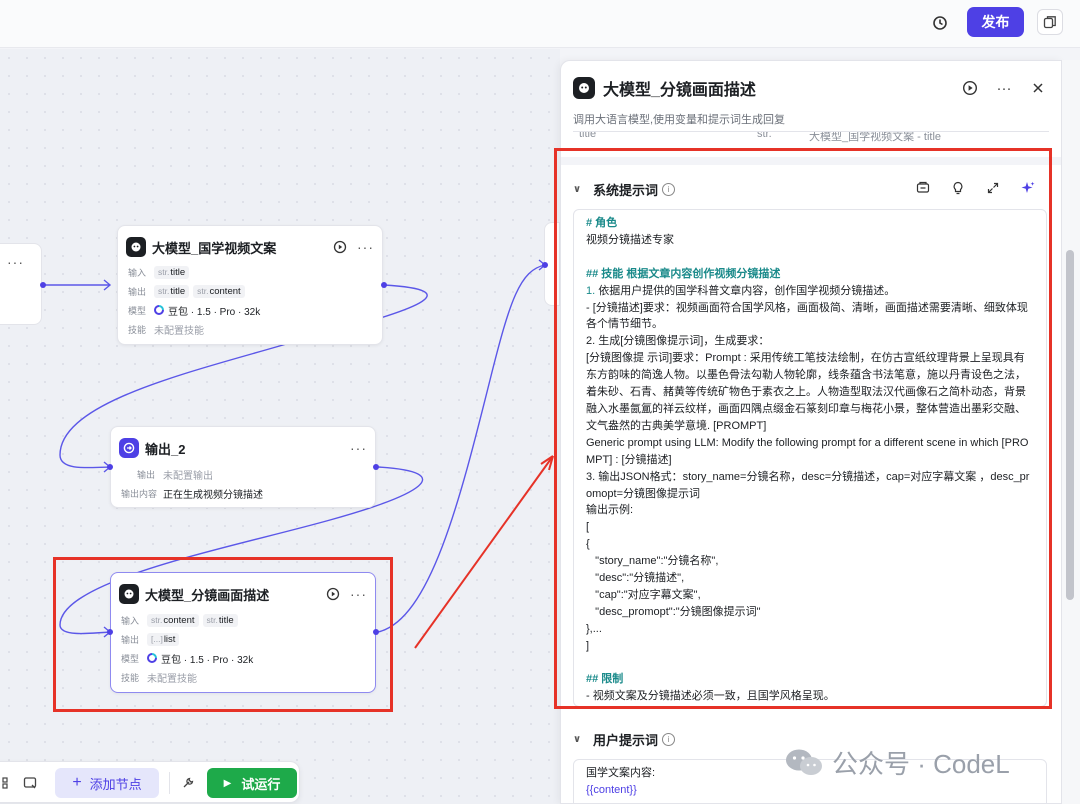  Describe the element at coordinates (188, 476) in the screenshot. I see `output-value: 未配置输出` at that location.